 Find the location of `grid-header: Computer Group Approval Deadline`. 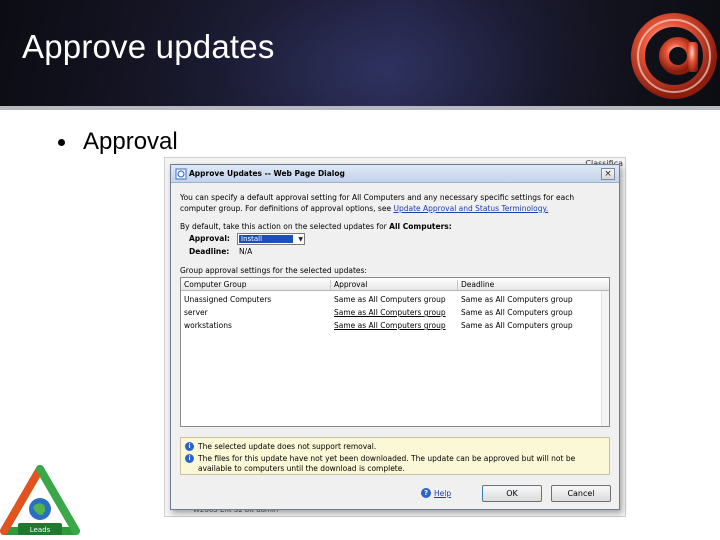

grid-header: Computer Group Approval Deadline is located at coordinates (395, 284).